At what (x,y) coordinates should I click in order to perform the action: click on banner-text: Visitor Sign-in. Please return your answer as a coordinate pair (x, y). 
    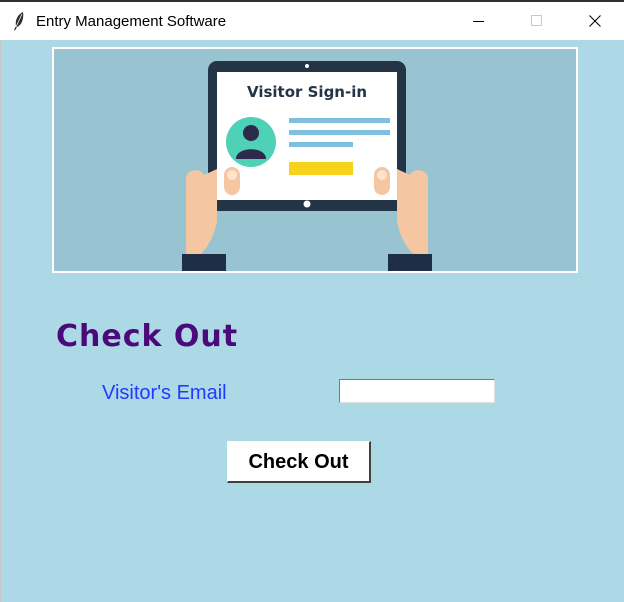
    Looking at the image, I should click on (307, 92).